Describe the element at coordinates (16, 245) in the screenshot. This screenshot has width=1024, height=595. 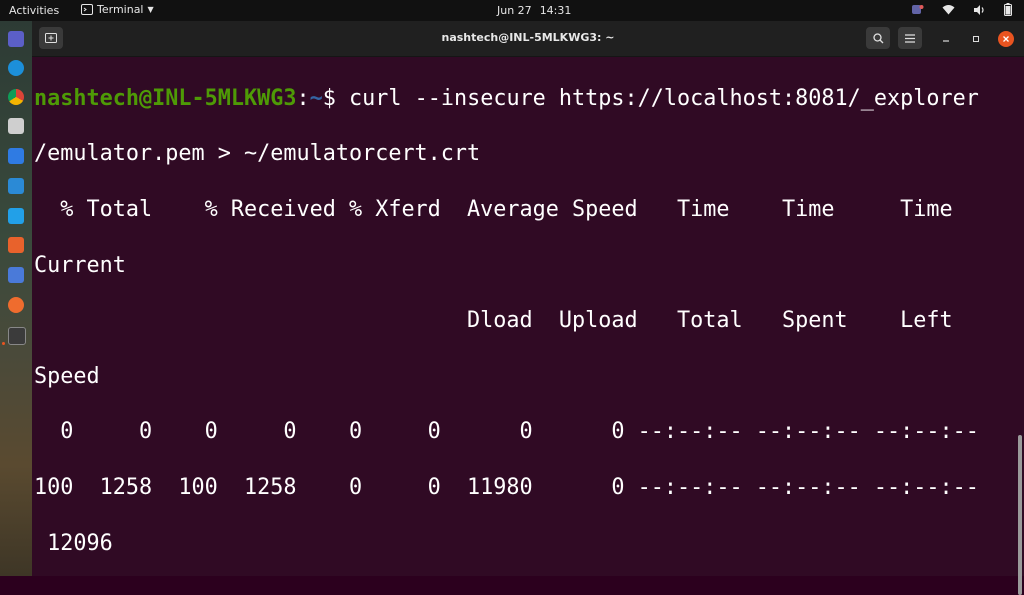
I see `software-center-icon` at that location.